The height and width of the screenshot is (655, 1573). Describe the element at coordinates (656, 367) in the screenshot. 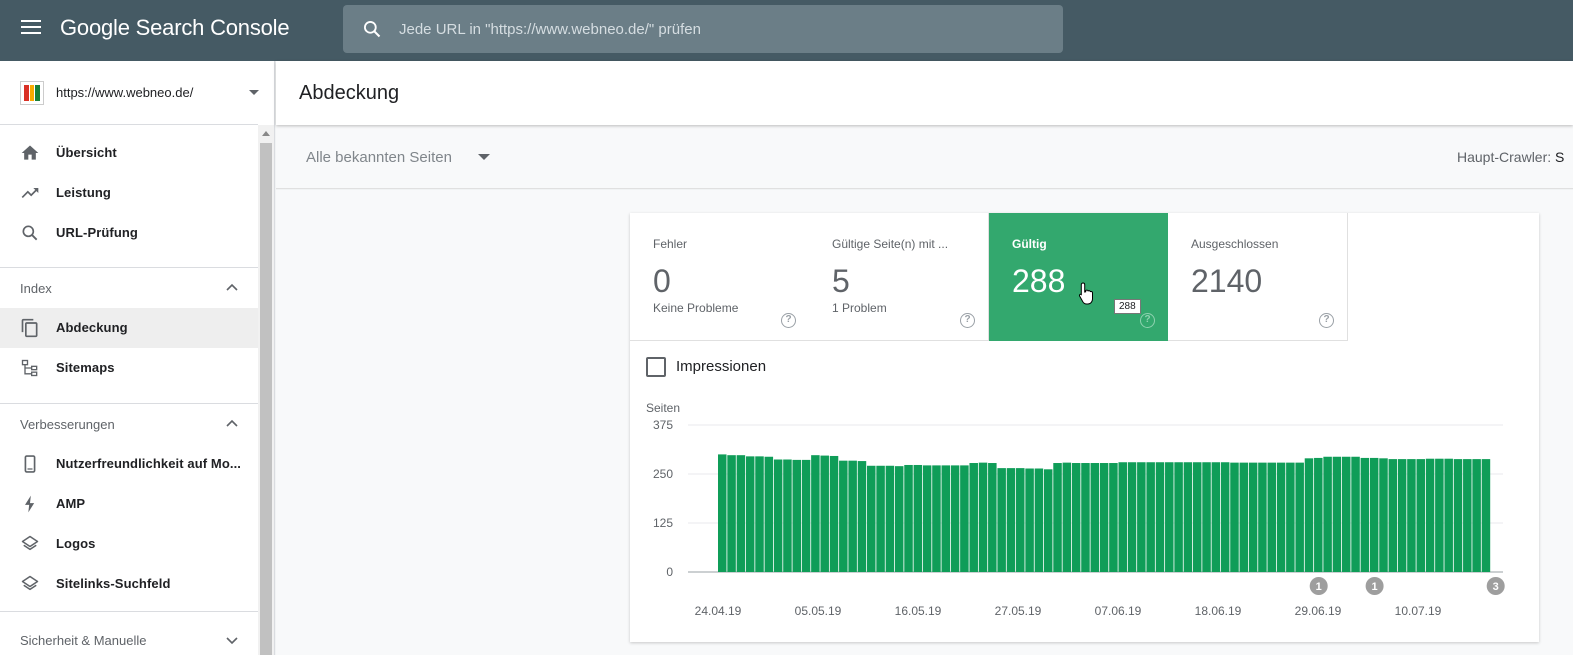

I see `impressions-checkbox` at that location.